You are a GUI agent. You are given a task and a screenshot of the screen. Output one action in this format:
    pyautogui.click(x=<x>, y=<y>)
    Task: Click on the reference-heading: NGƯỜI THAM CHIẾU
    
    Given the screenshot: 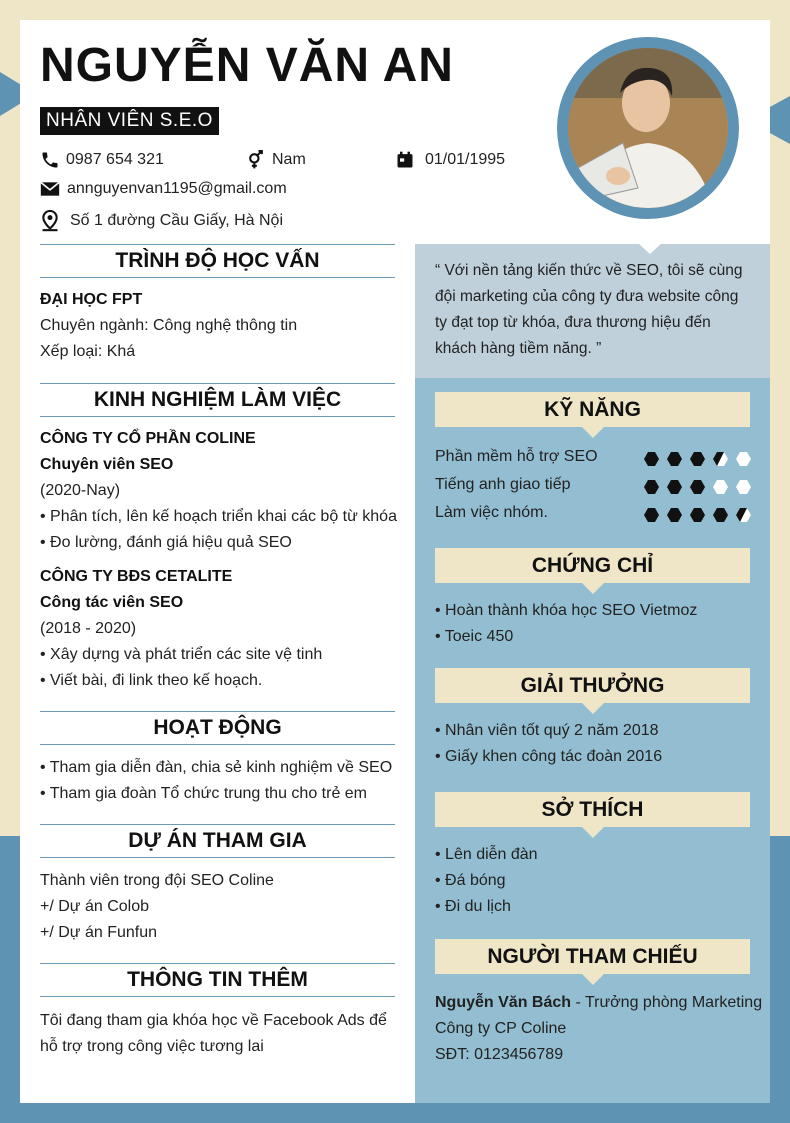 What is the action you would take?
    pyautogui.click(x=592, y=962)
    